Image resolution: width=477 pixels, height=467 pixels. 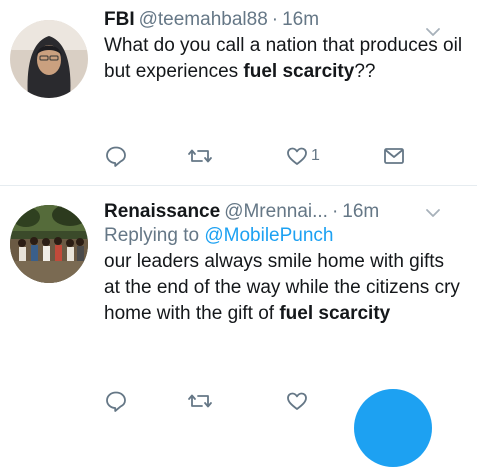 What do you see at coordinates (365, 71) in the screenshot?
I see `tweet-text-part: ??` at bounding box center [365, 71].